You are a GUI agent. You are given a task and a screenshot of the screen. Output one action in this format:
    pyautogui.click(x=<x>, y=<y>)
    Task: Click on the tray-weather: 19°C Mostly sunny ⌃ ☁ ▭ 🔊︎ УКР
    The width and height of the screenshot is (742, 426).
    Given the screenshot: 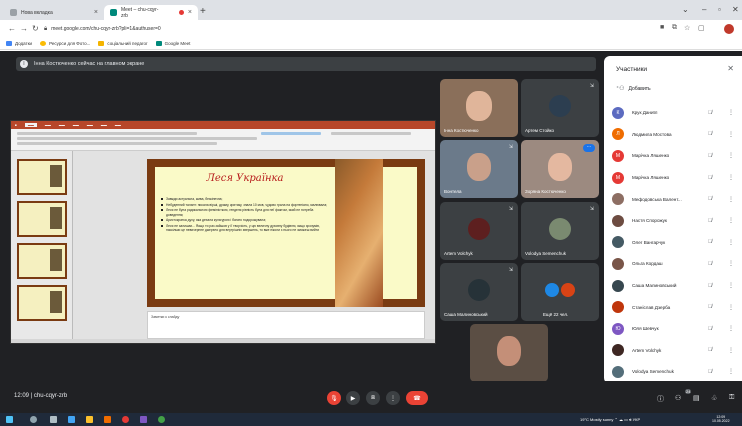 What is the action you would take?
    pyautogui.click(x=610, y=419)
    